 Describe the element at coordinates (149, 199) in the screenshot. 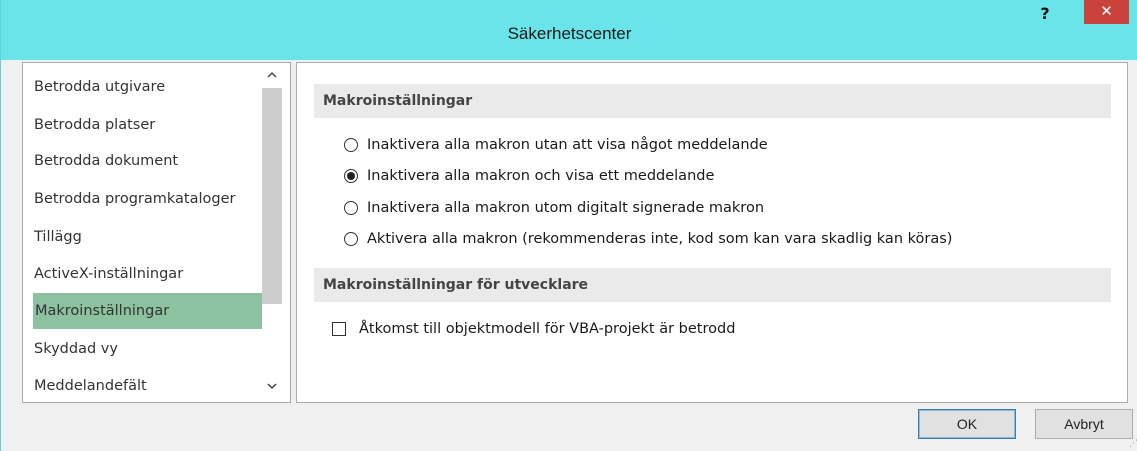

I see `nav-item-trusted-app-catalogs: Betrodda programkataloger` at that location.